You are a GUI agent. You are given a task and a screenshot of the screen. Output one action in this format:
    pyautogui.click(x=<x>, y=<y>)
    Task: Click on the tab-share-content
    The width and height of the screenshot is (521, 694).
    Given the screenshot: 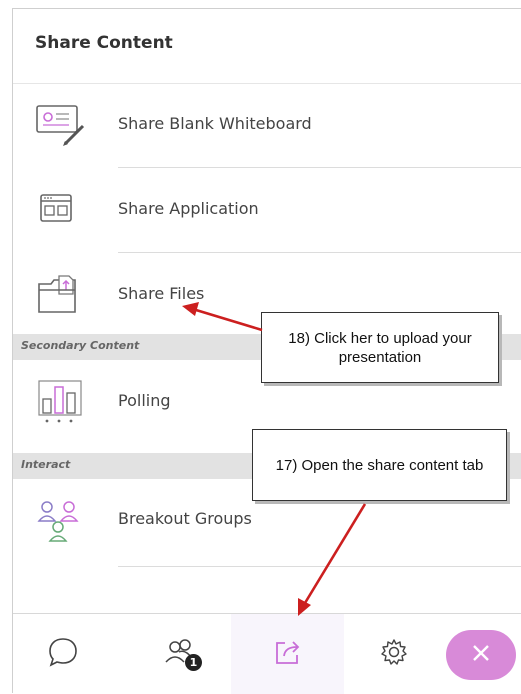 What is the action you would take?
    pyautogui.click(x=287, y=654)
    